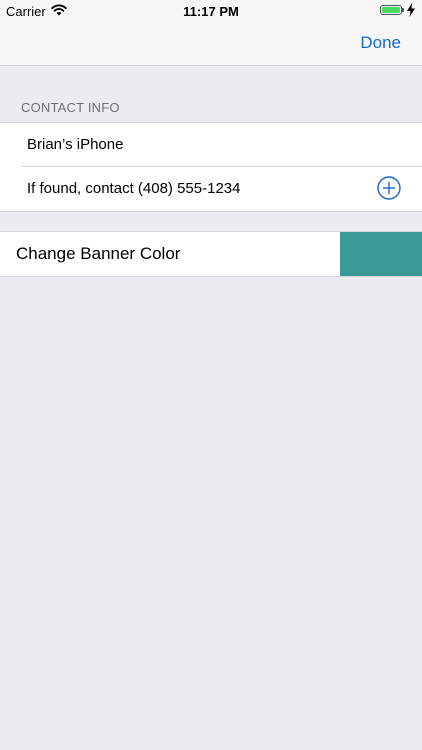 The image size is (422, 750). I want to click on status-time: 11:17 PM, so click(211, 11).